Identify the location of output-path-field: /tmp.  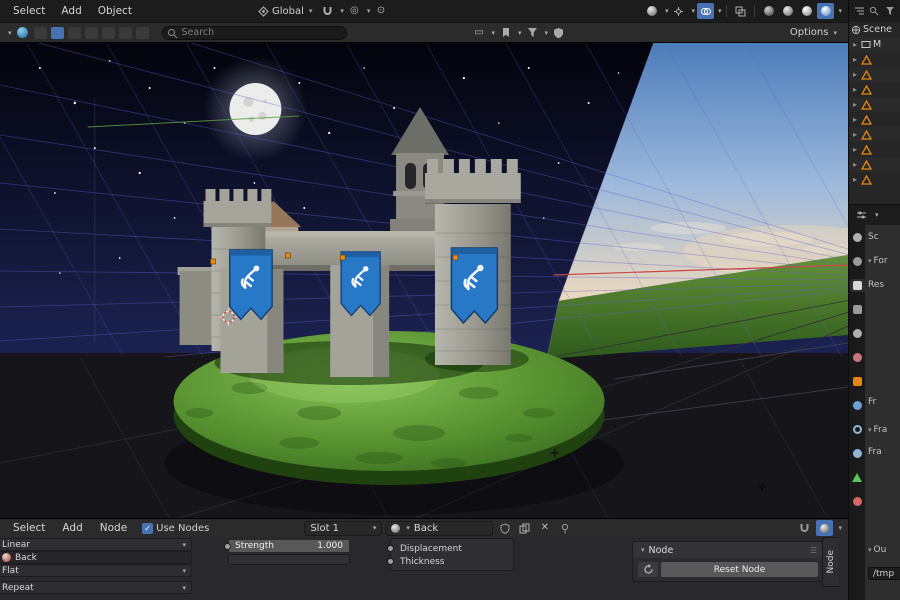
(884, 573).